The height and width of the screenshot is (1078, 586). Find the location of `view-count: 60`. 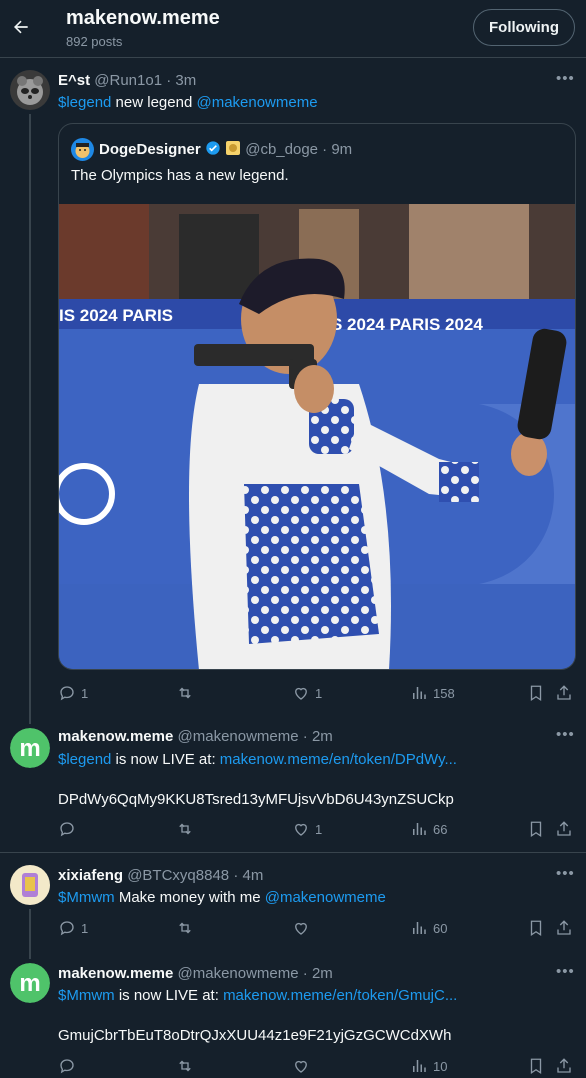

view-count: 60 is located at coordinates (440, 928).